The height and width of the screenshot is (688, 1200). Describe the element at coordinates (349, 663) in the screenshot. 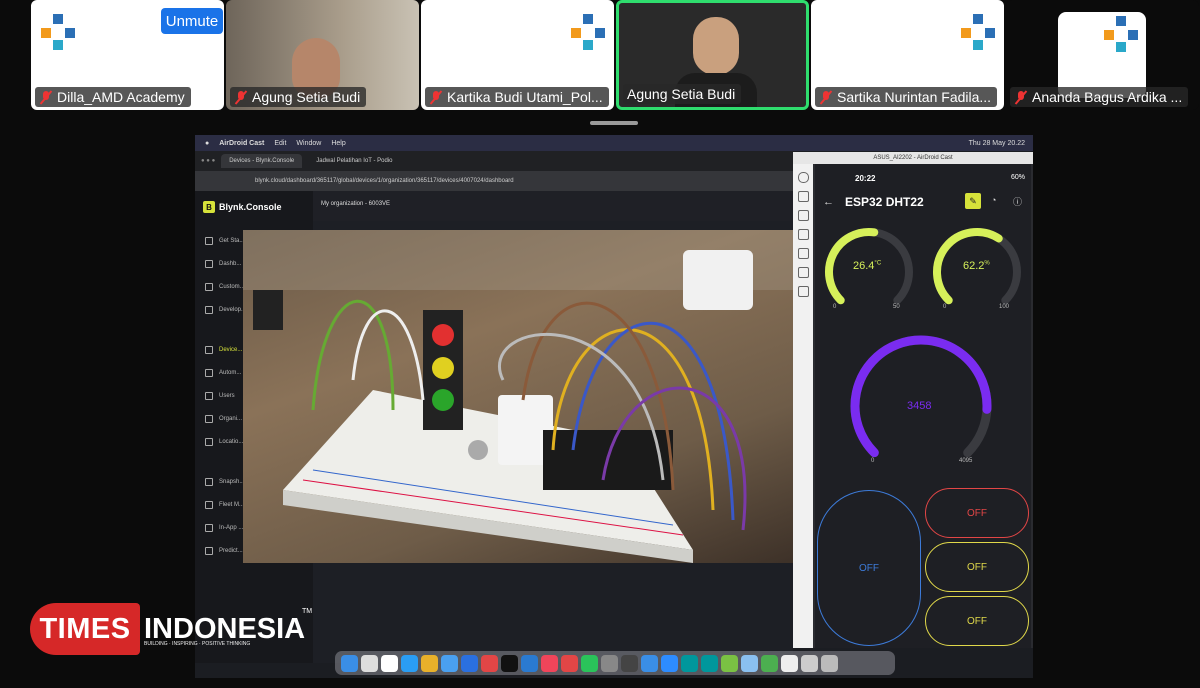

I see `finder-icon` at that location.